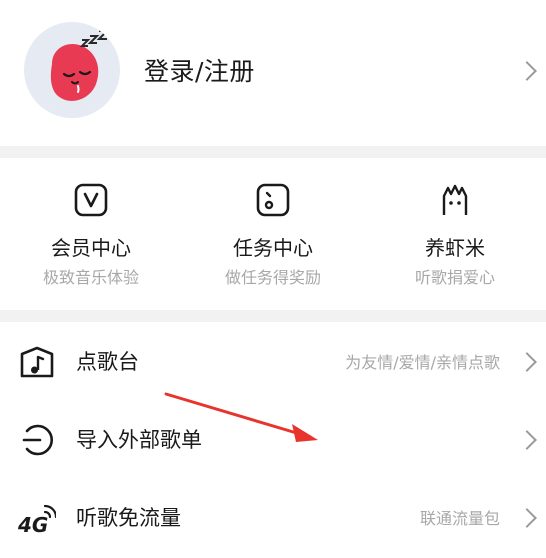  What do you see at coordinates (139, 440) in the screenshot?
I see `menu-item-label: 导入外部歌单` at bounding box center [139, 440].